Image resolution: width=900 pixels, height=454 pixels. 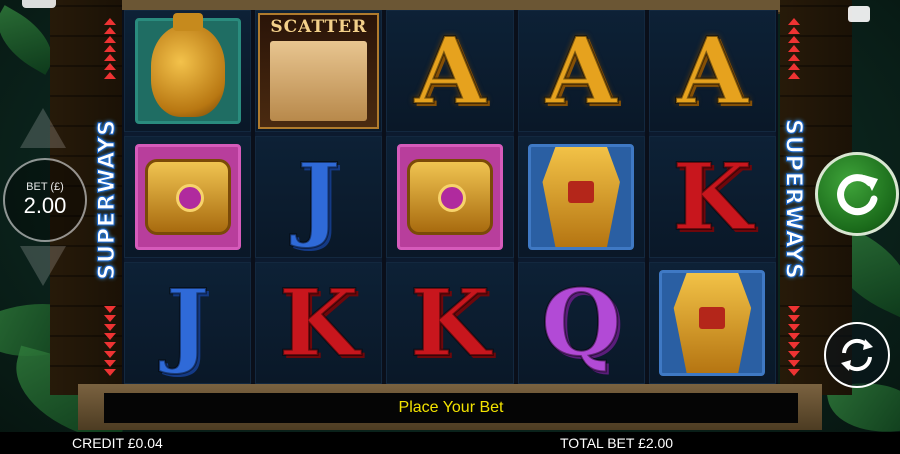 I want to click on message-text: Place Your Bet, so click(x=451, y=407).